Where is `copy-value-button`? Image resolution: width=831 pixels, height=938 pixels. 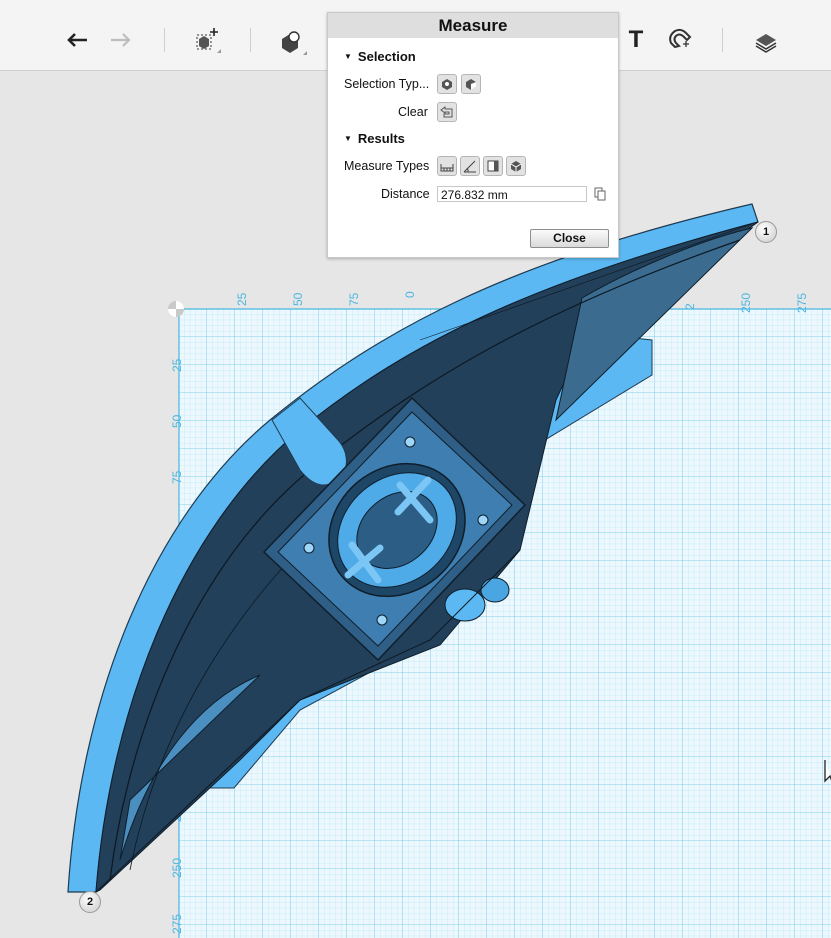 copy-value-button is located at coordinates (600, 196).